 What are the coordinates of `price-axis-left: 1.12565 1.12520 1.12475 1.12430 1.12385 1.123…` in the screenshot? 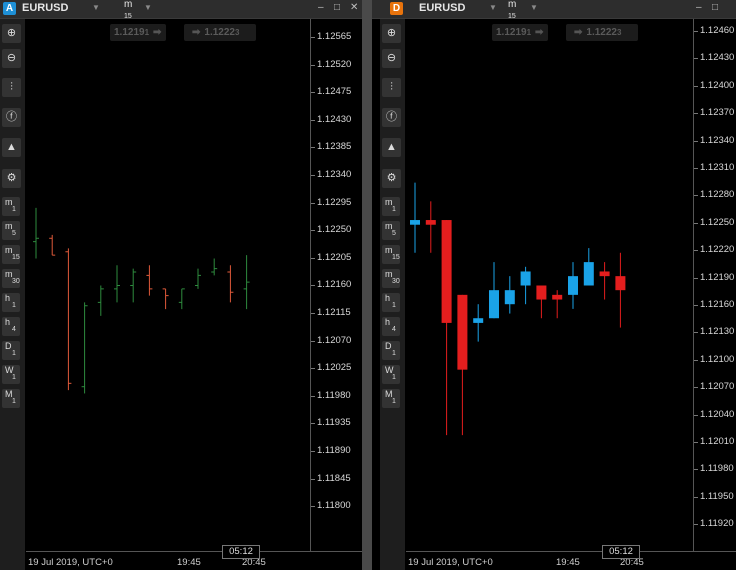 It's located at (336, 285).